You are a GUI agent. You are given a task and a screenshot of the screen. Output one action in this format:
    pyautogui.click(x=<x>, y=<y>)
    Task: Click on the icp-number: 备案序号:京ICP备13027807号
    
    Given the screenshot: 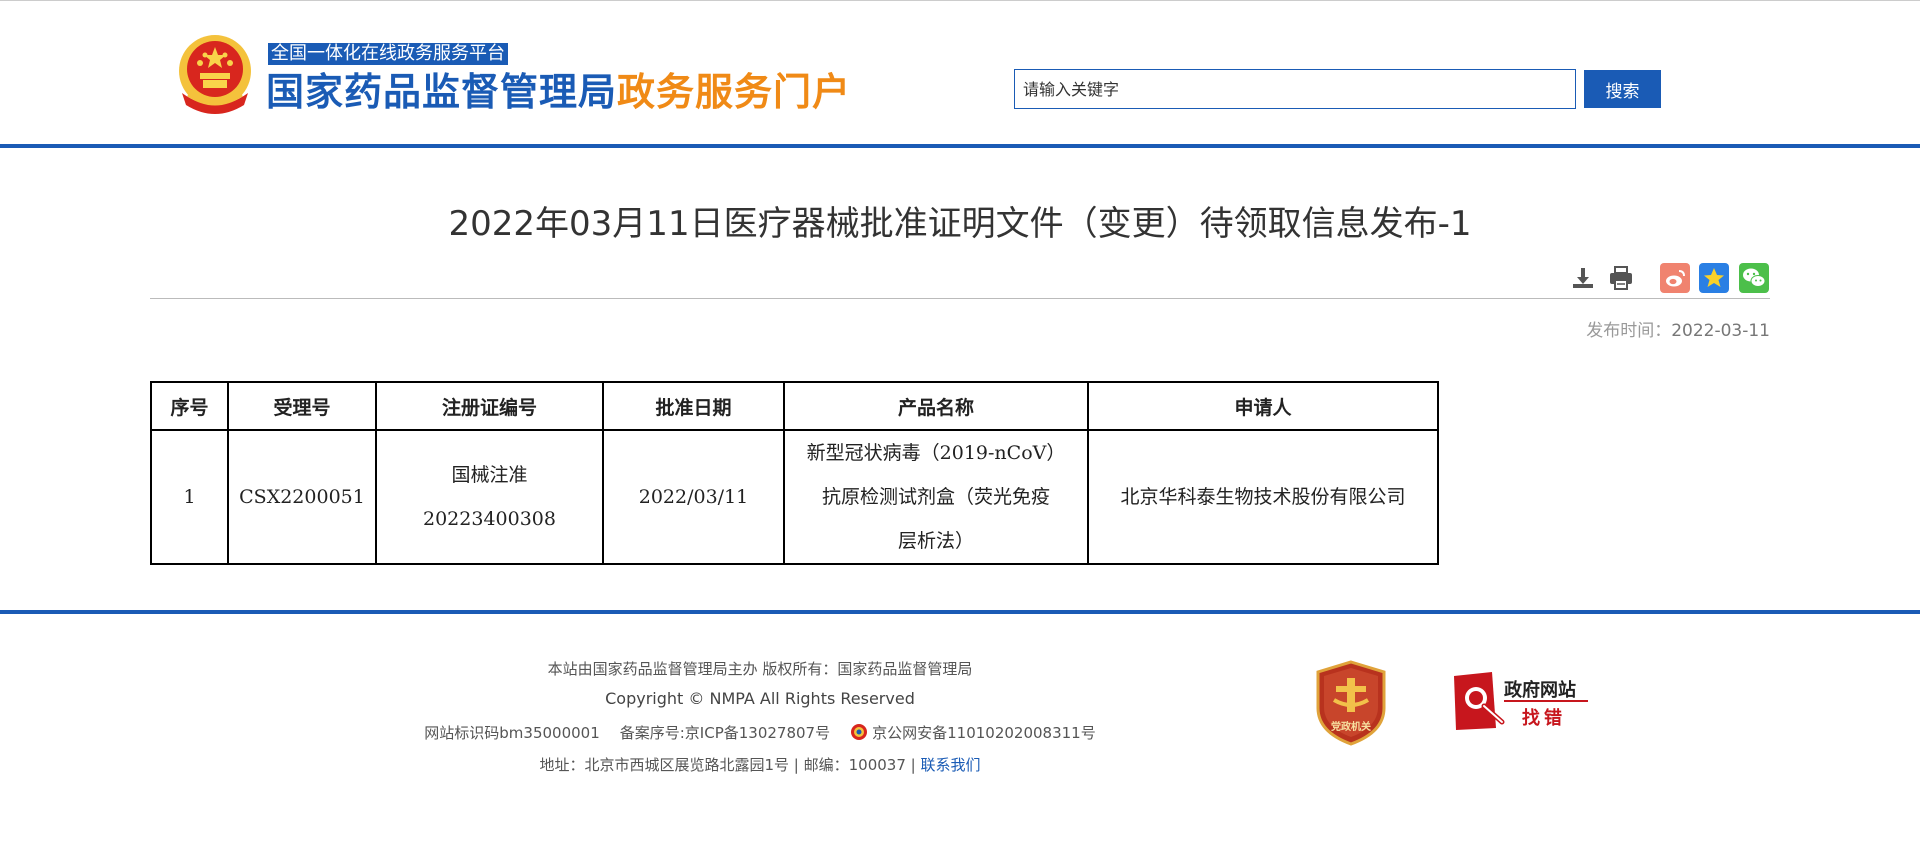 What is the action you would take?
    pyautogui.click(x=725, y=733)
    